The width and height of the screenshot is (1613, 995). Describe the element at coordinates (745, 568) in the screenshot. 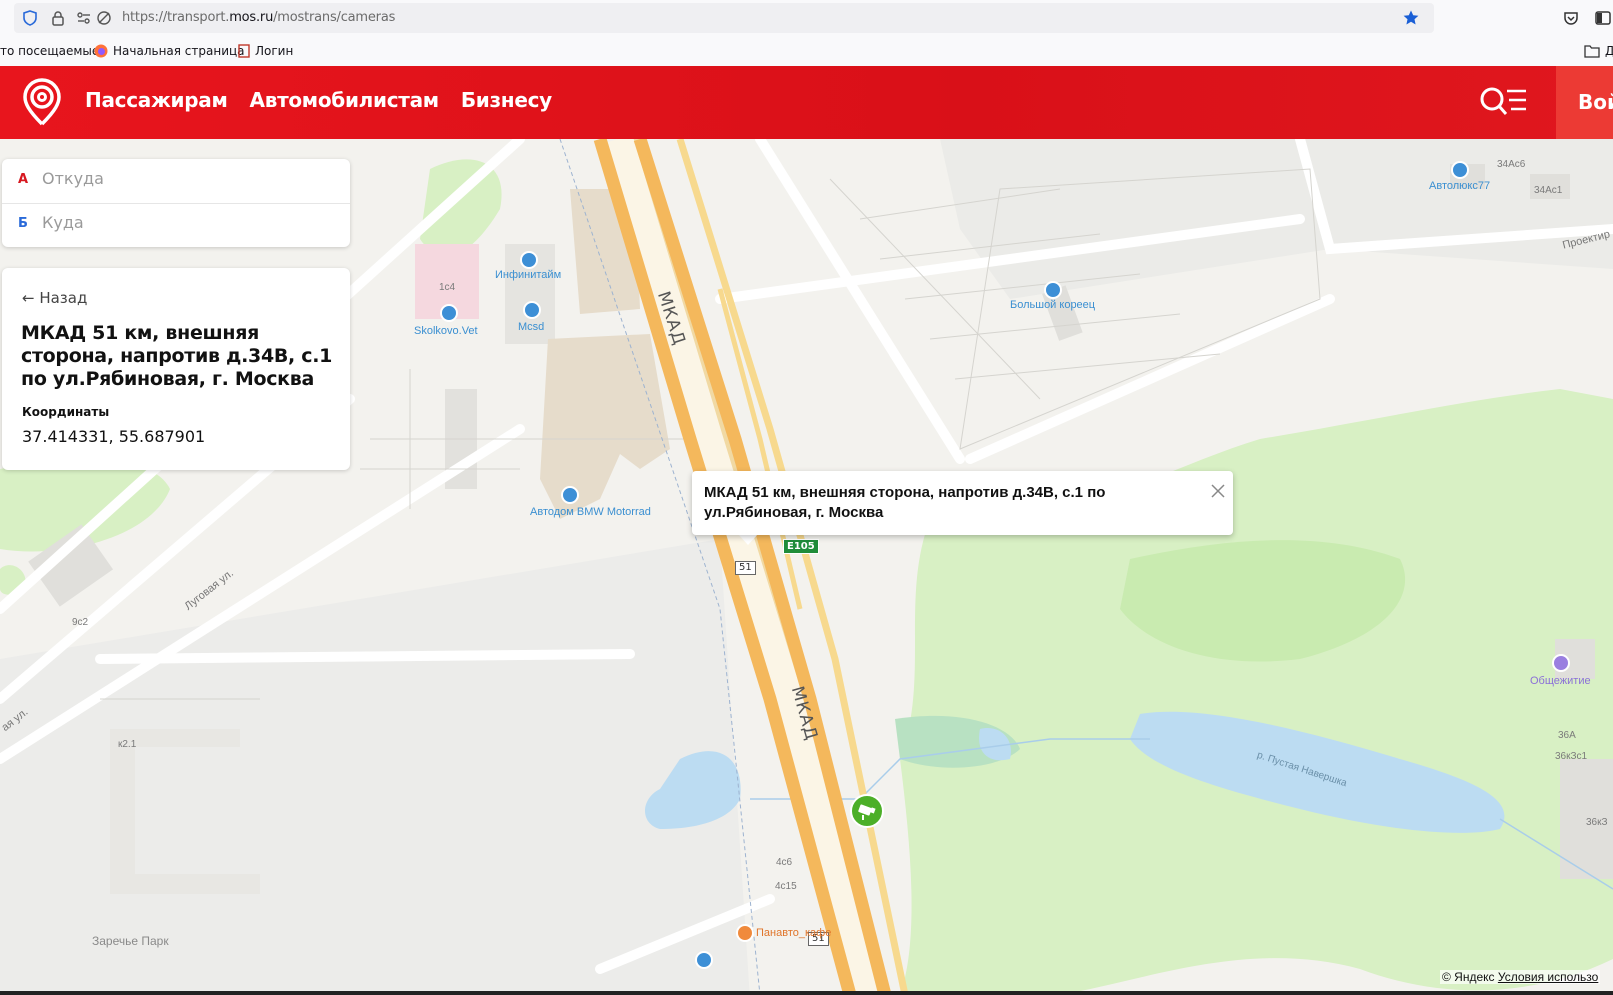

I see `route-badge-51: 51` at that location.